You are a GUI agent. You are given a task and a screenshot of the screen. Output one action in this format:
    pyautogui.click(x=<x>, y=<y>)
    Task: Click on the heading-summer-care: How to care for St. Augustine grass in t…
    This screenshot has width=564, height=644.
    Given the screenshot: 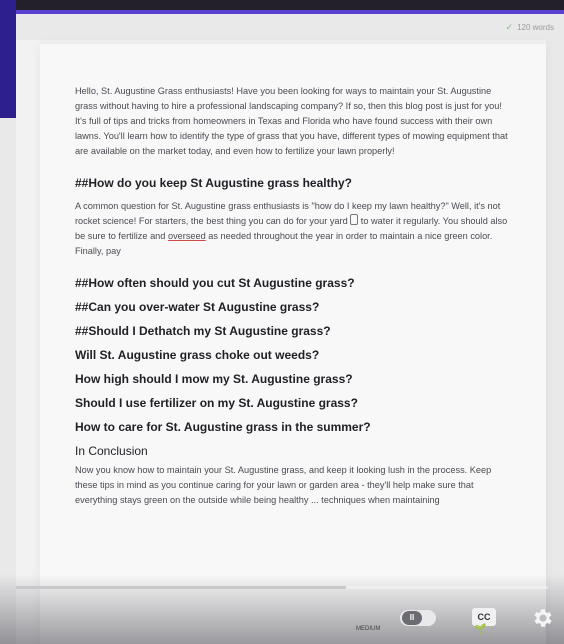 What is the action you would take?
    pyautogui.click(x=223, y=427)
    